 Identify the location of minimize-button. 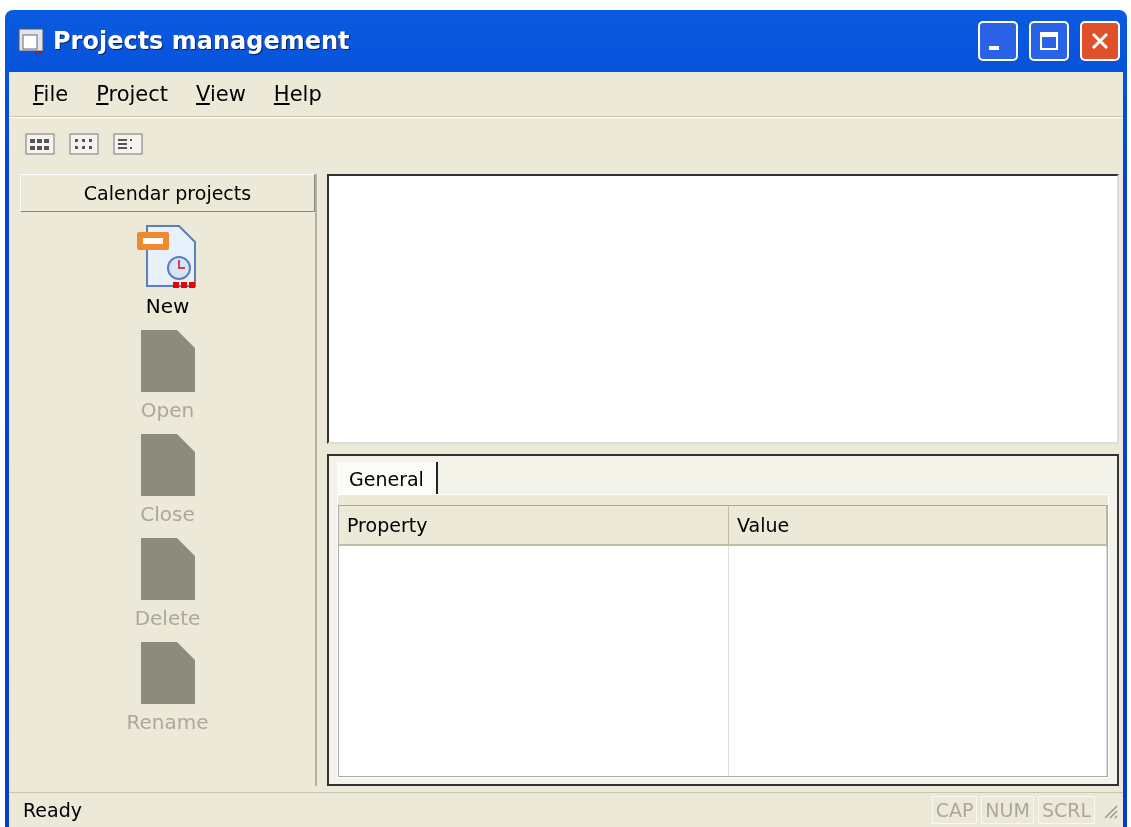
(998, 41).